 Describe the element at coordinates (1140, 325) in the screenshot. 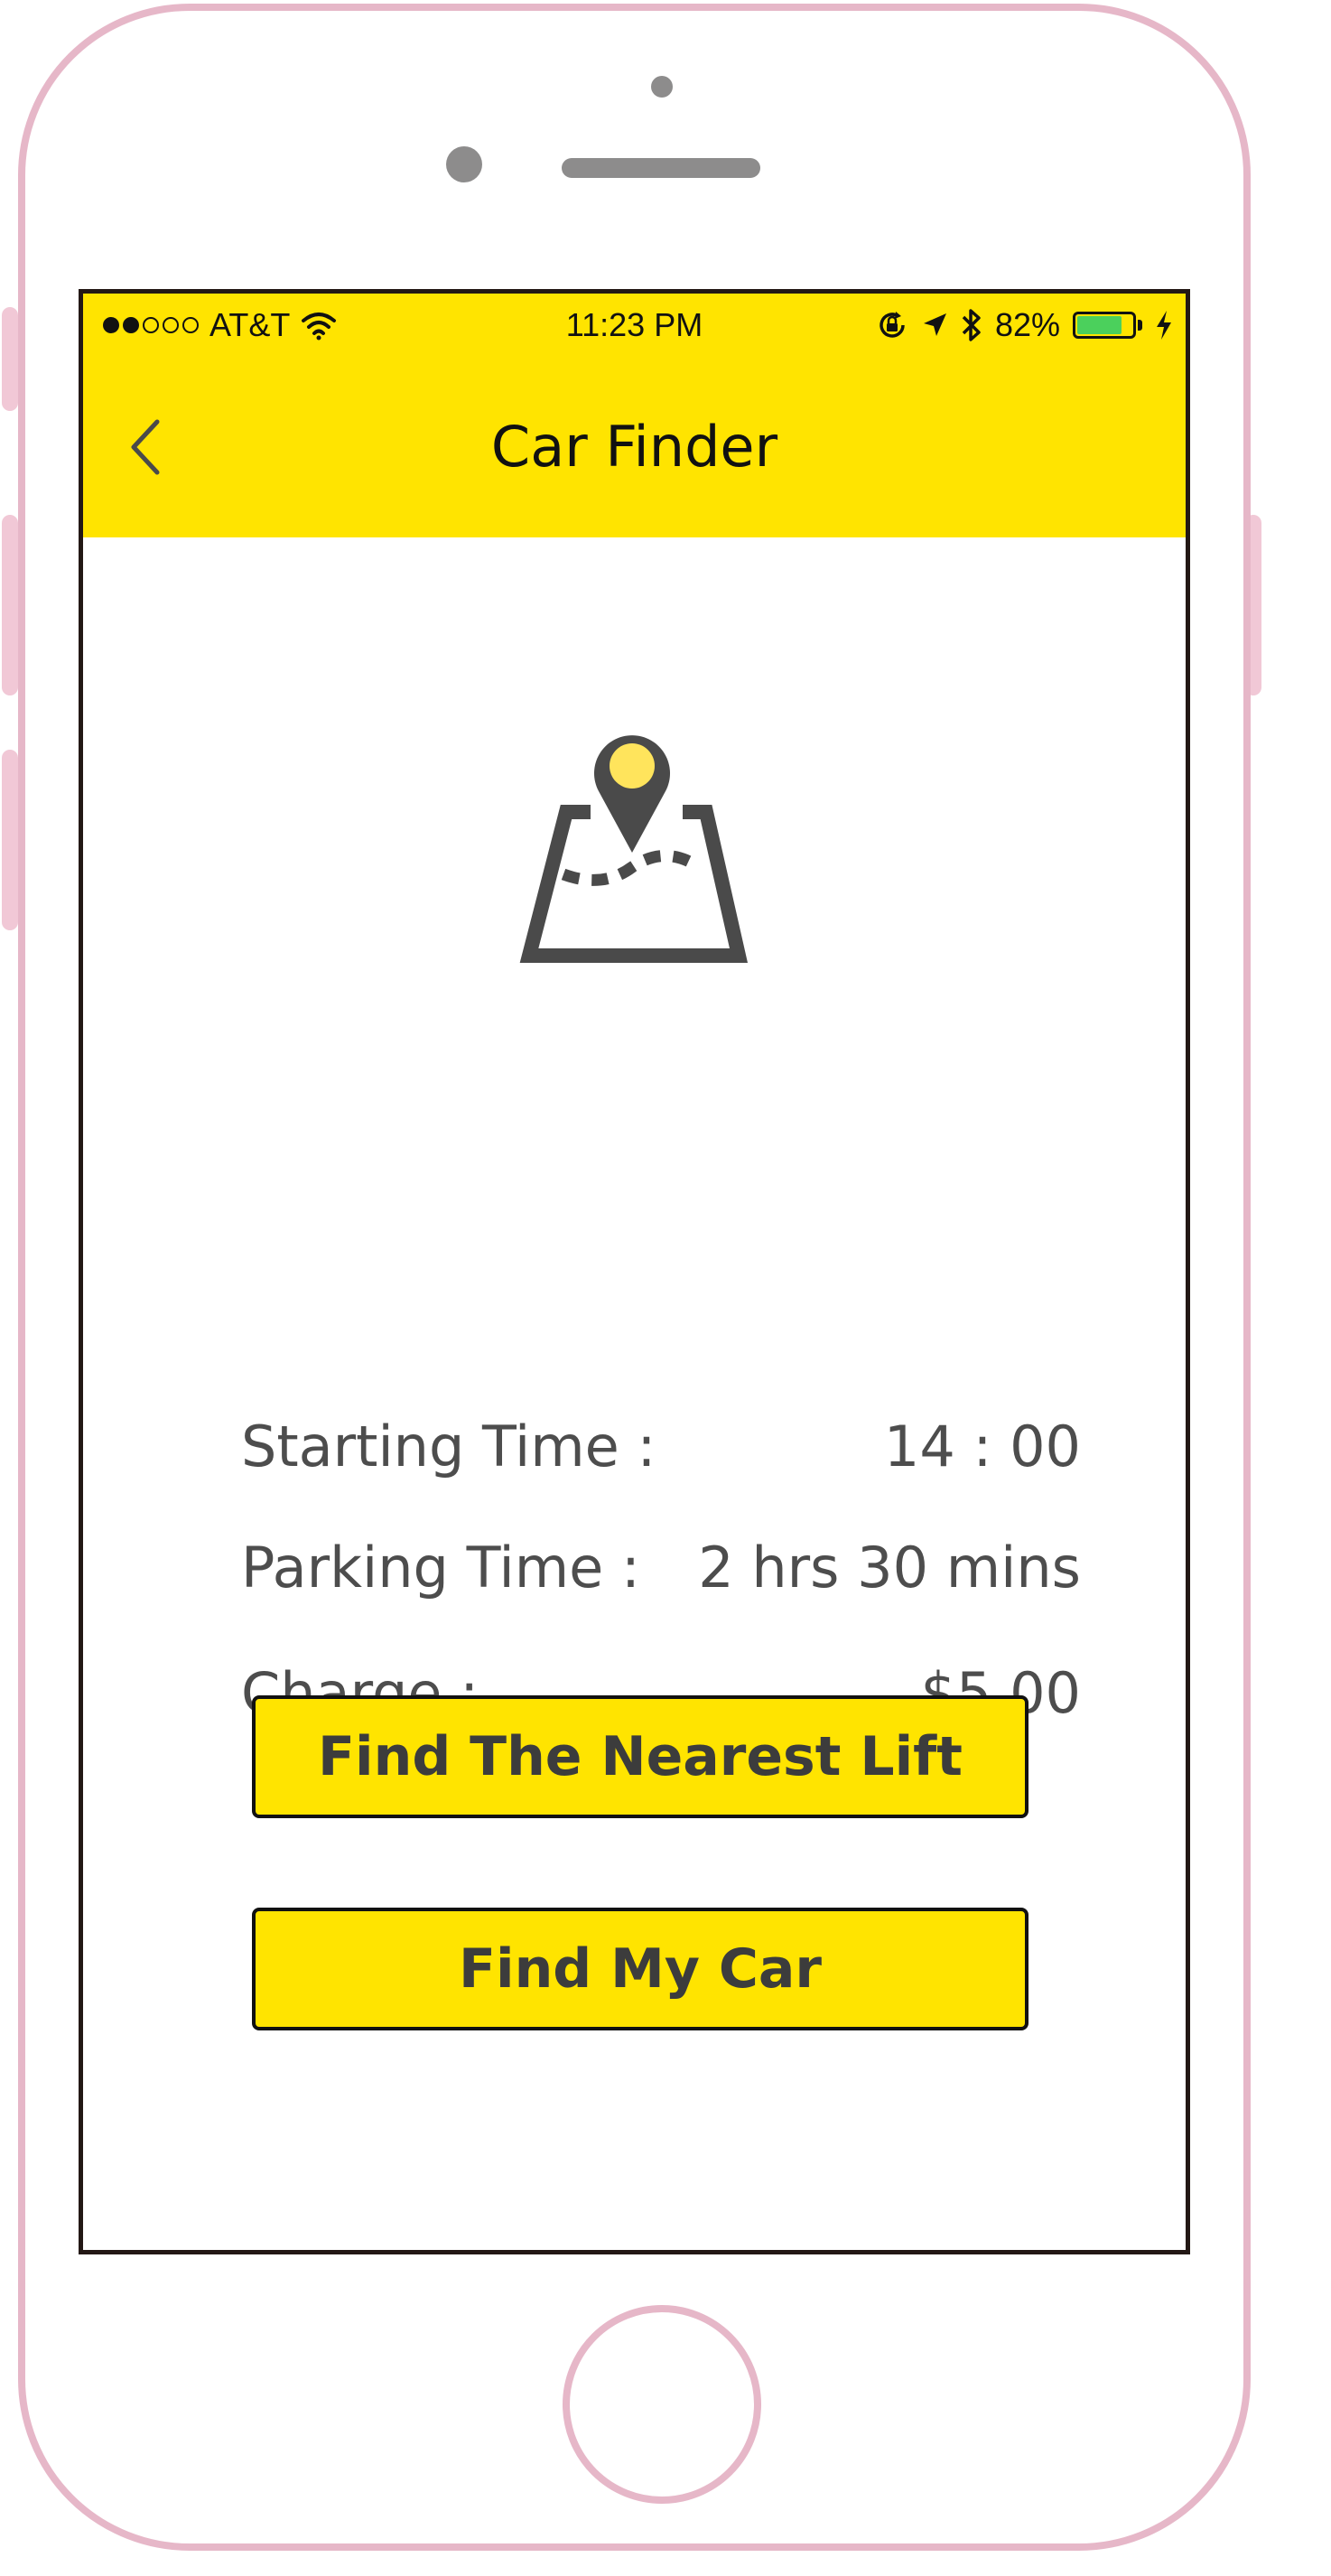

I see `battery-tip` at that location.